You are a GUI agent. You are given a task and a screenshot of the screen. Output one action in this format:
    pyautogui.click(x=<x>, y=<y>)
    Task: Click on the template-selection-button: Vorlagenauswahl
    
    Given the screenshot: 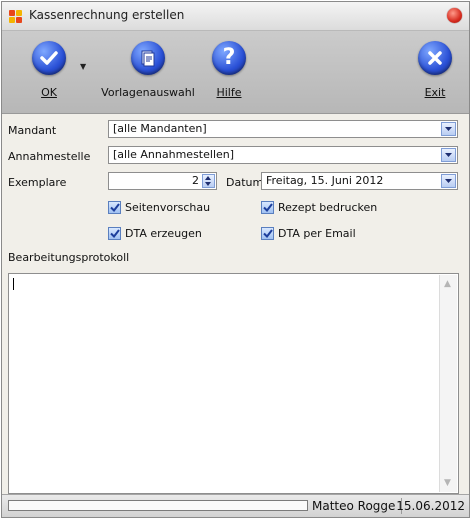 What is the action you would take?
    pyautogui.click(x=148, y=70)
    